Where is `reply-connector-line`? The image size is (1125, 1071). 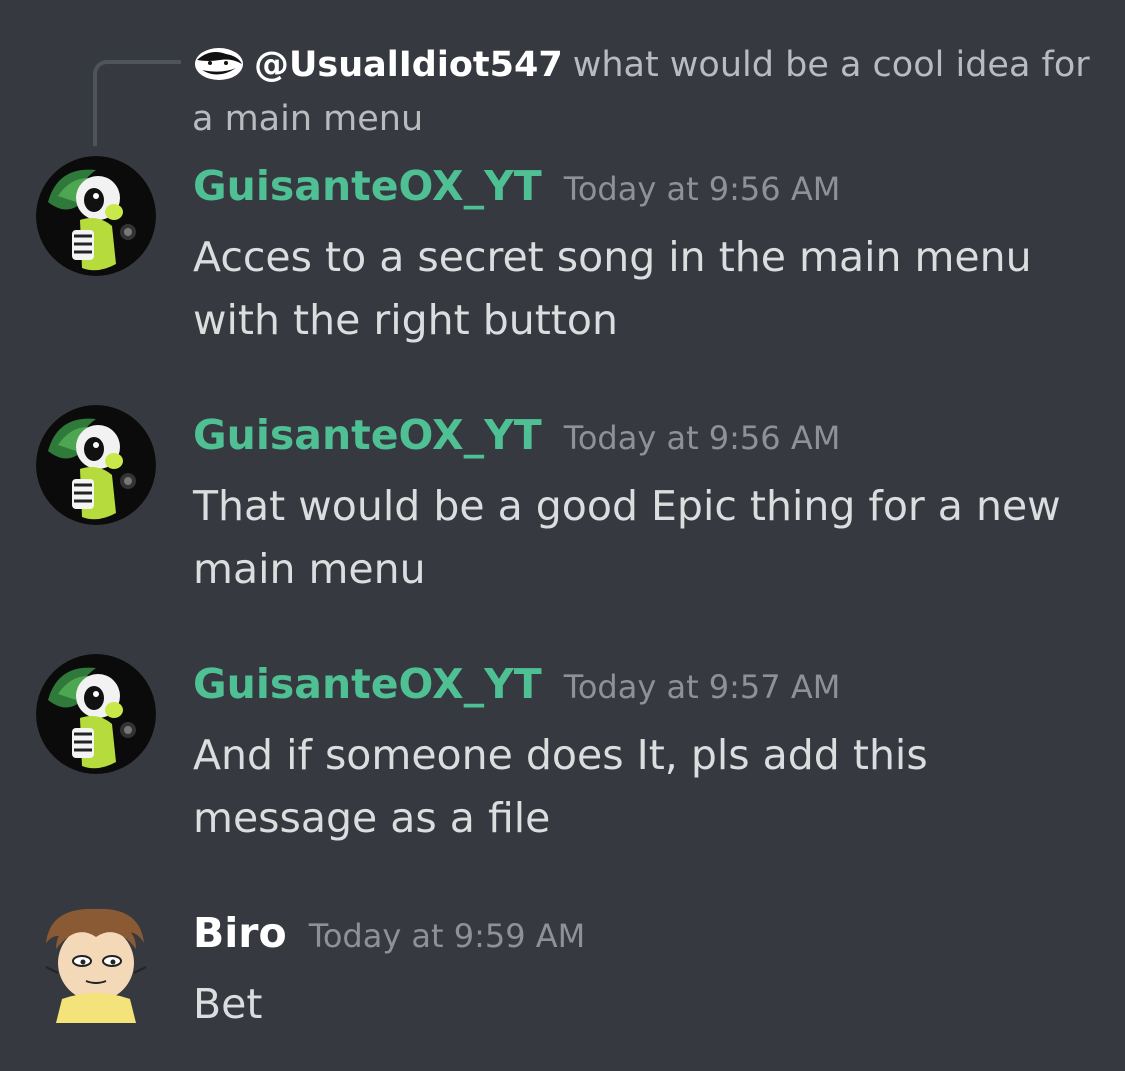 reply-connector-line is located at coordinates (137, 103).